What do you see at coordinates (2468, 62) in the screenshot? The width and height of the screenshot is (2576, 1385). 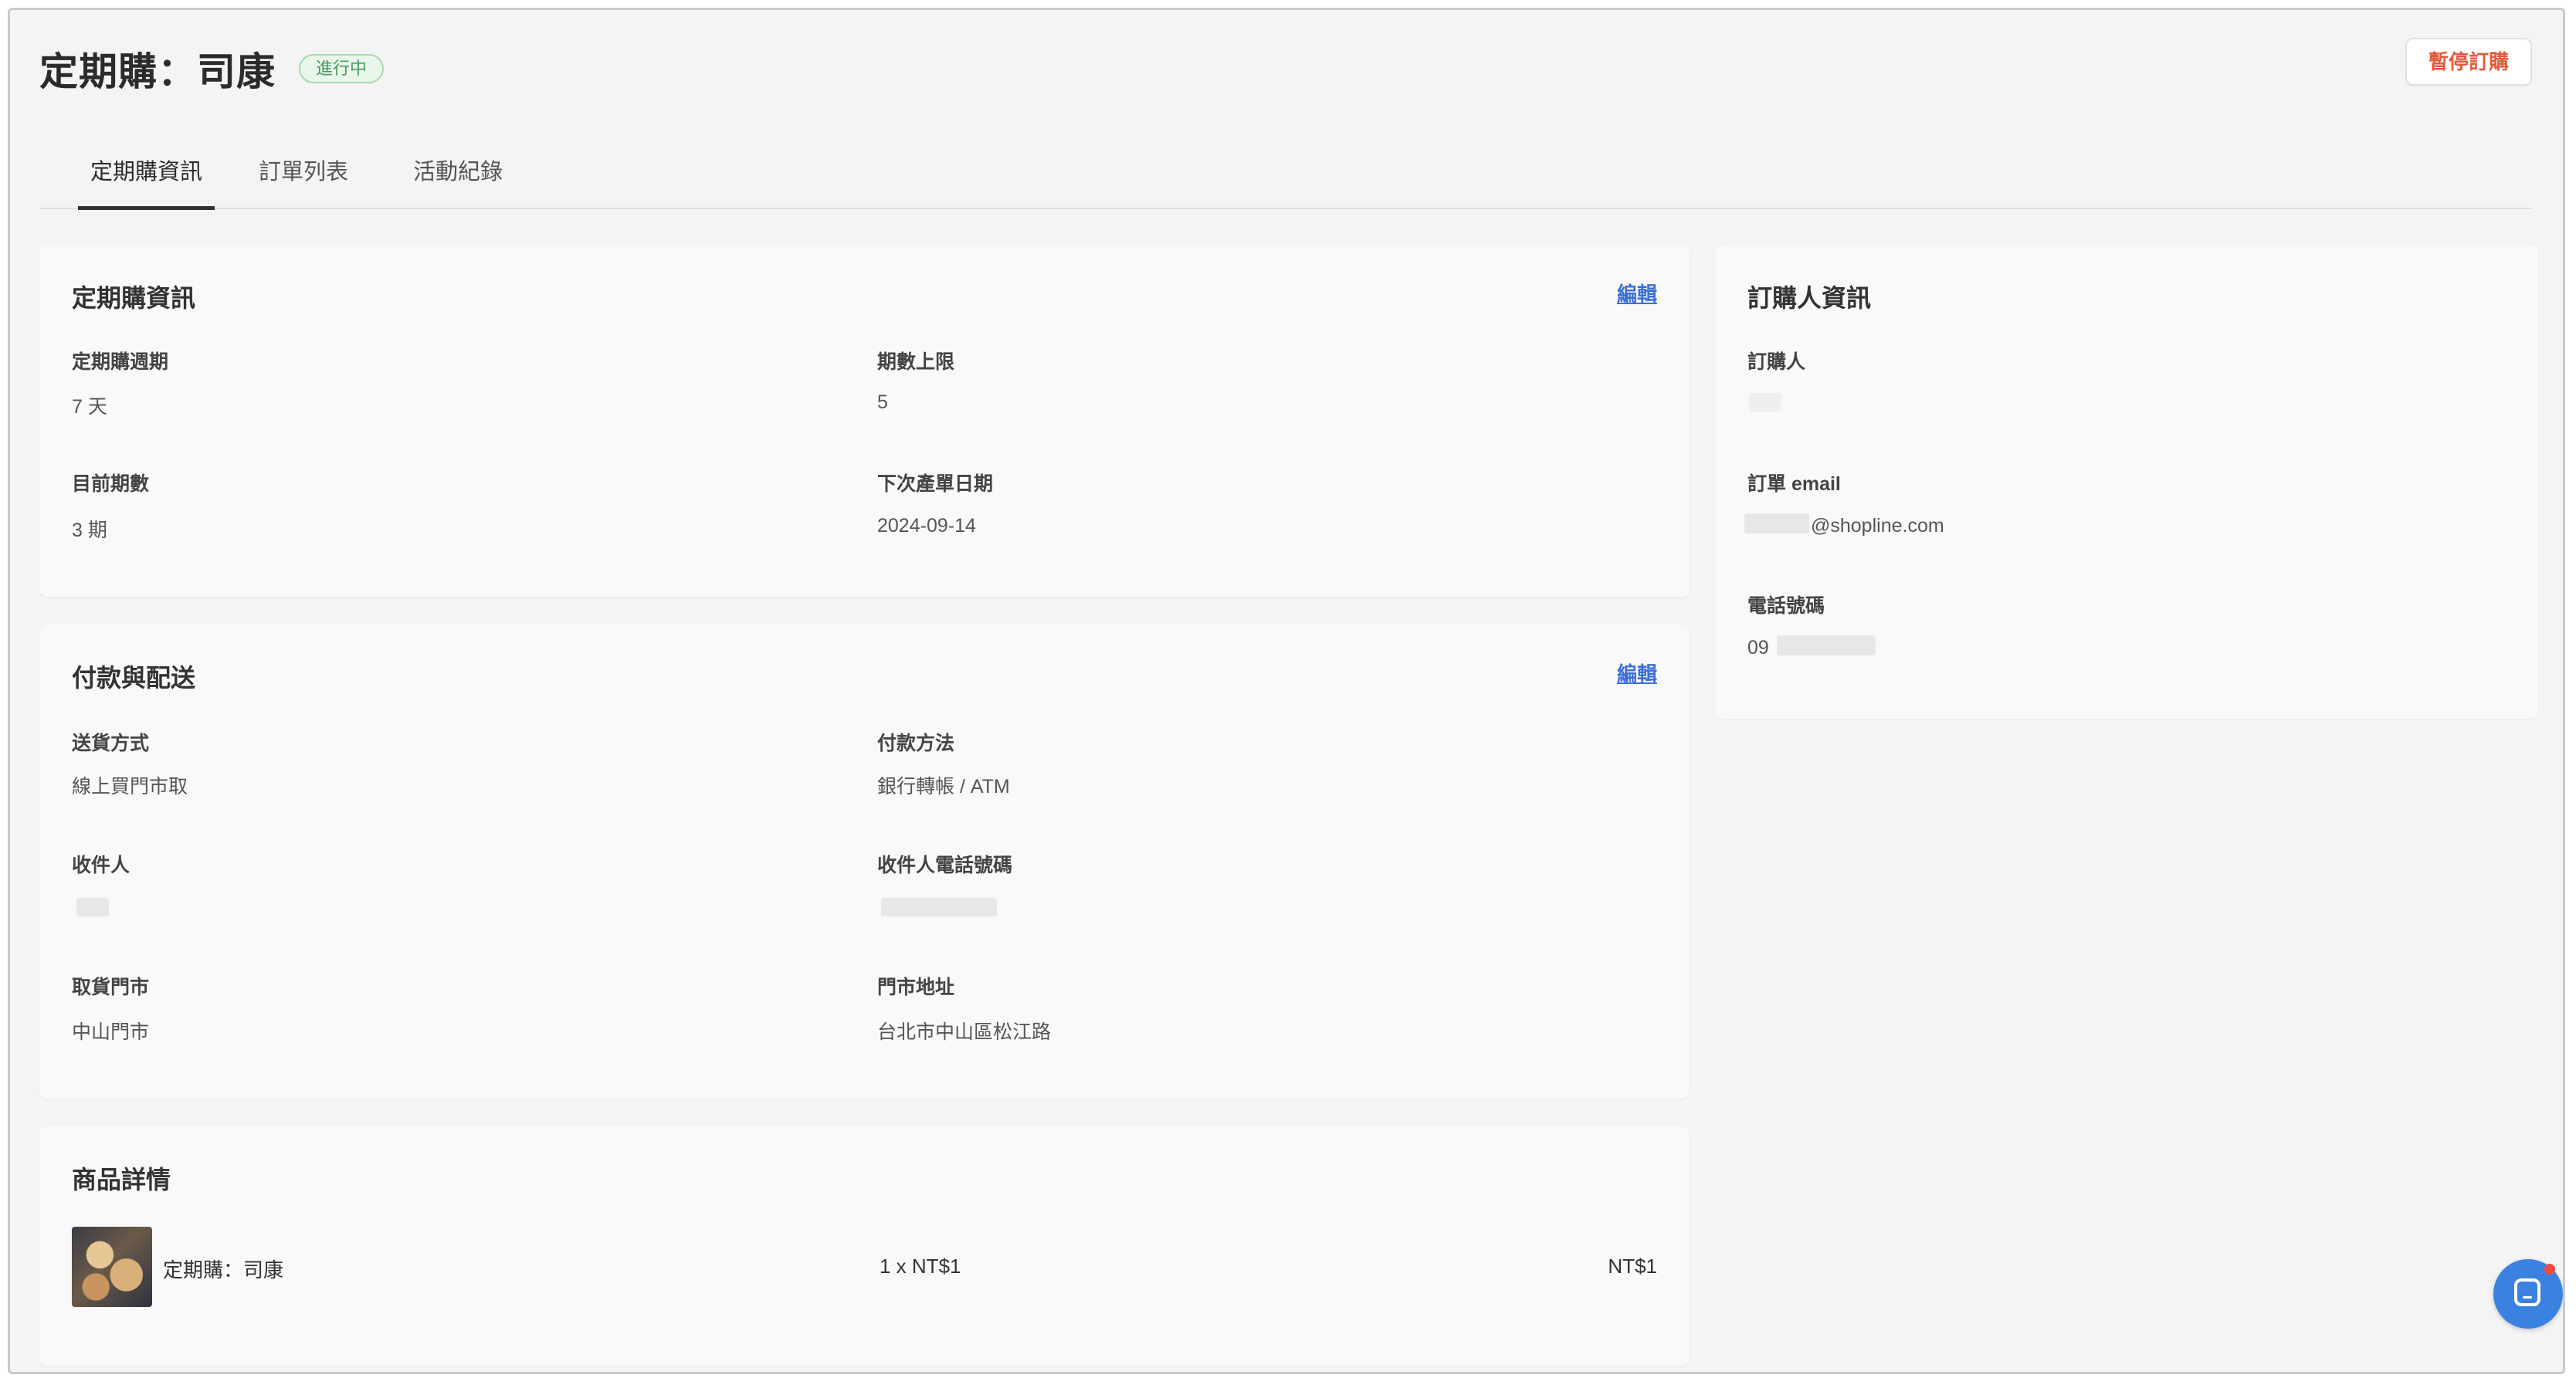 I see `pause-subscription-button: 暫停訂購` at bounding box center [2468, 62].